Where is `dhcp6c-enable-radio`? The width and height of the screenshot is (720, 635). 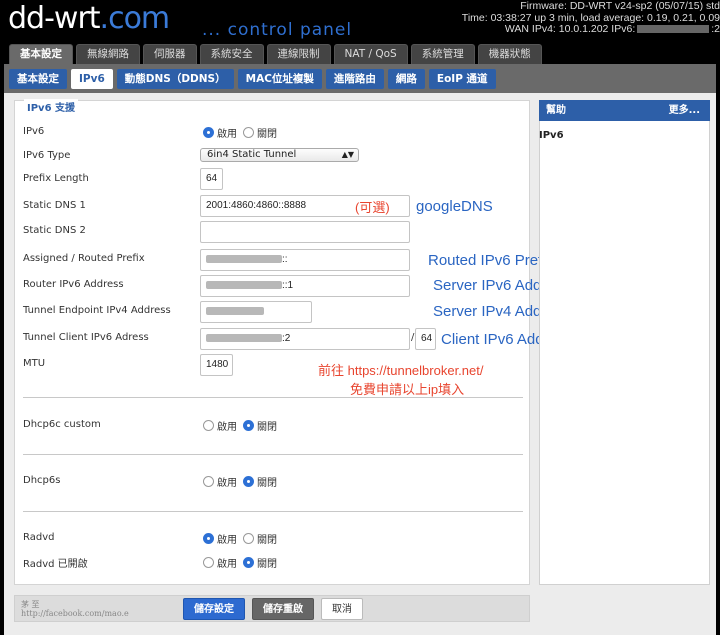 dhcp6c-enable-radio is located at coordinates (208, 425).